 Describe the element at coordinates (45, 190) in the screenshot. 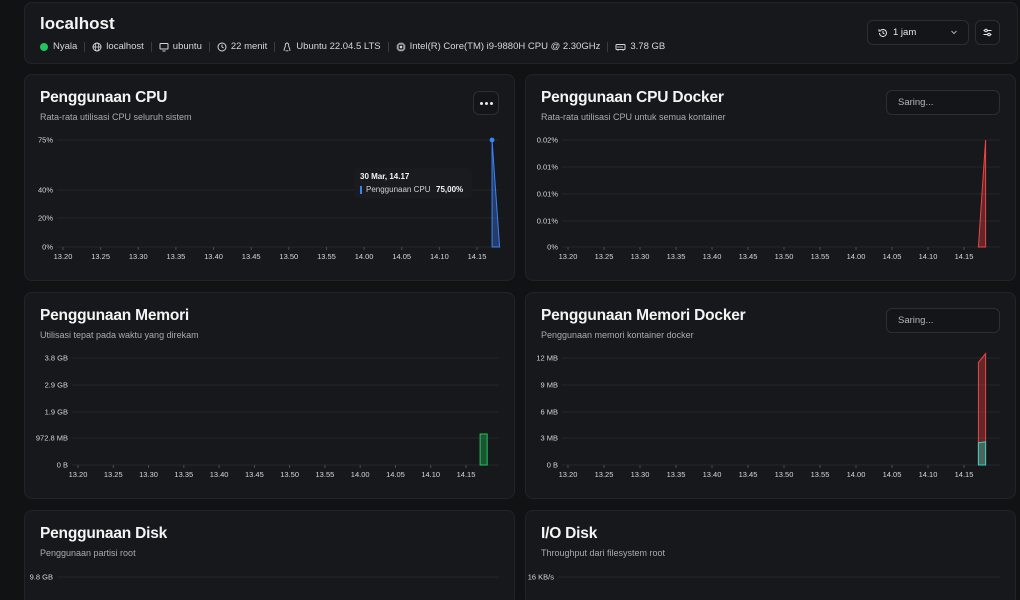

I see `y-tick-label: 40%` at that location.